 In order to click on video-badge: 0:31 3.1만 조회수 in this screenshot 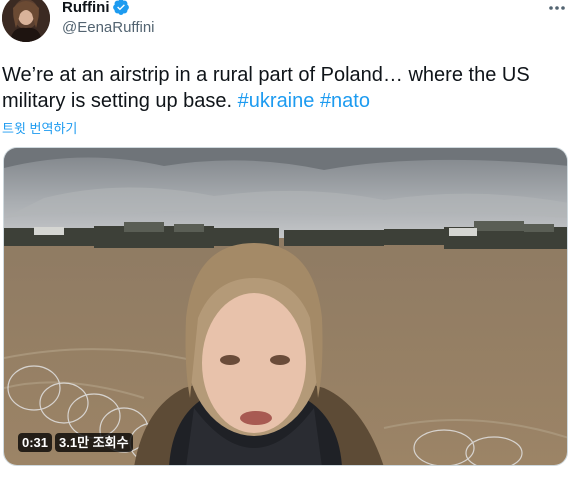, I will do `click(75, 442)`.